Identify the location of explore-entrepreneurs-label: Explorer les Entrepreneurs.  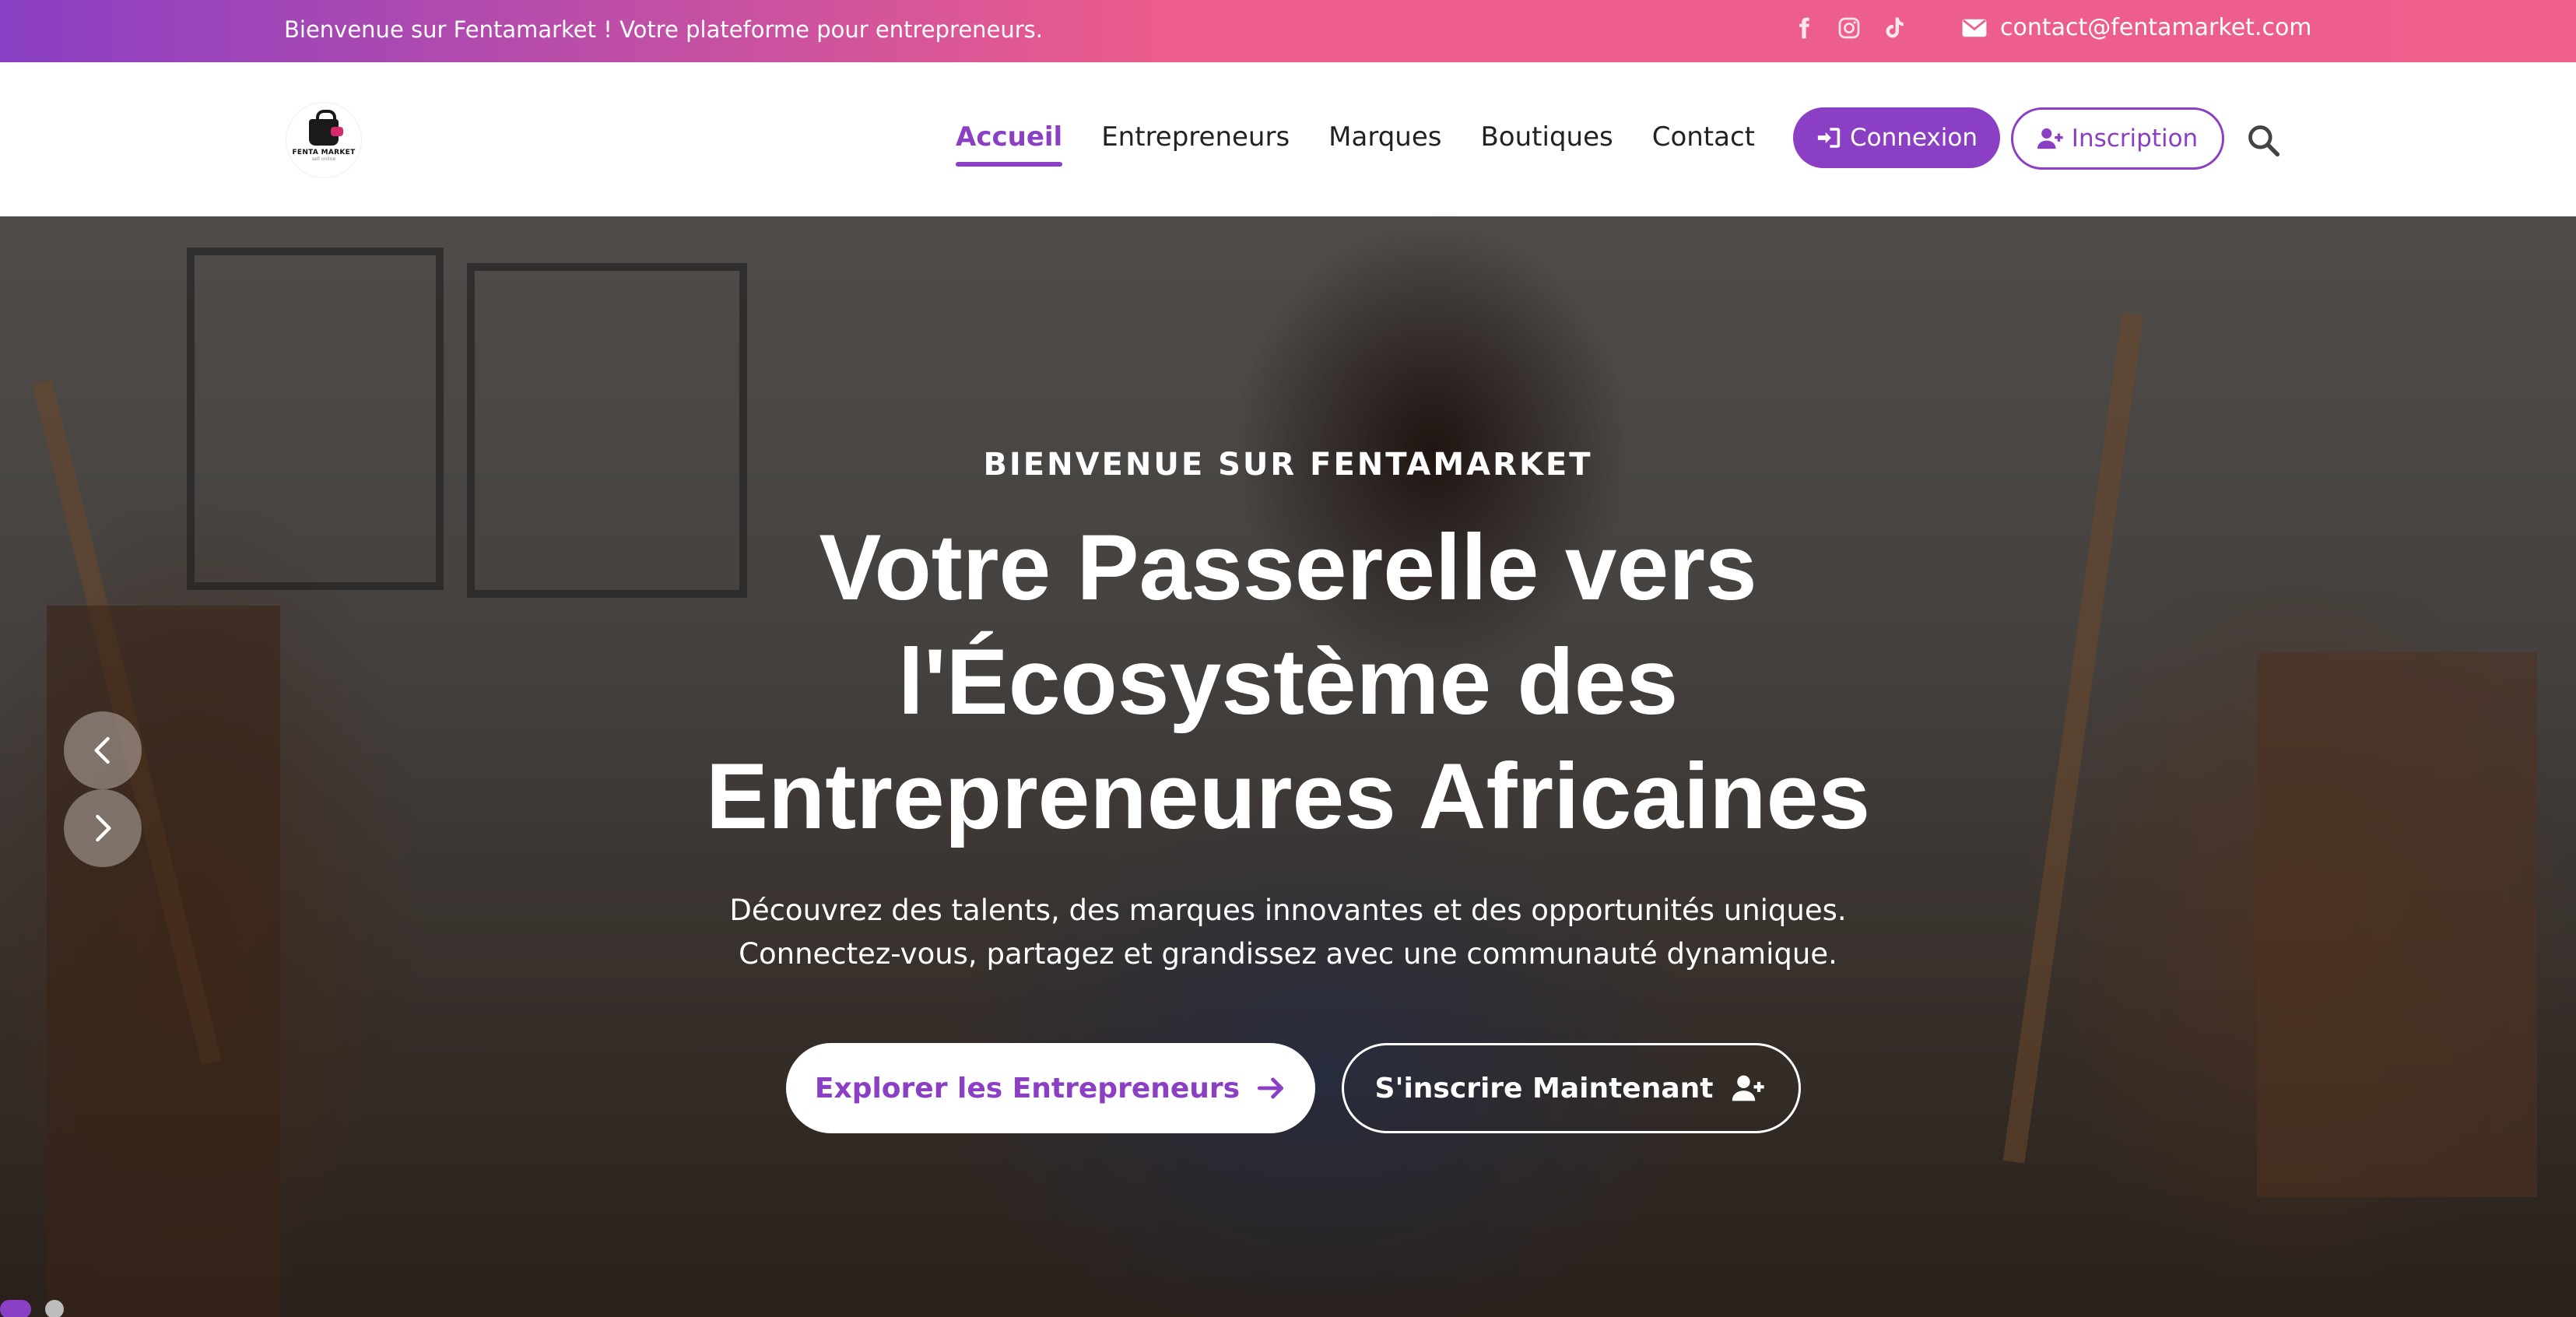
(1028, 1088).